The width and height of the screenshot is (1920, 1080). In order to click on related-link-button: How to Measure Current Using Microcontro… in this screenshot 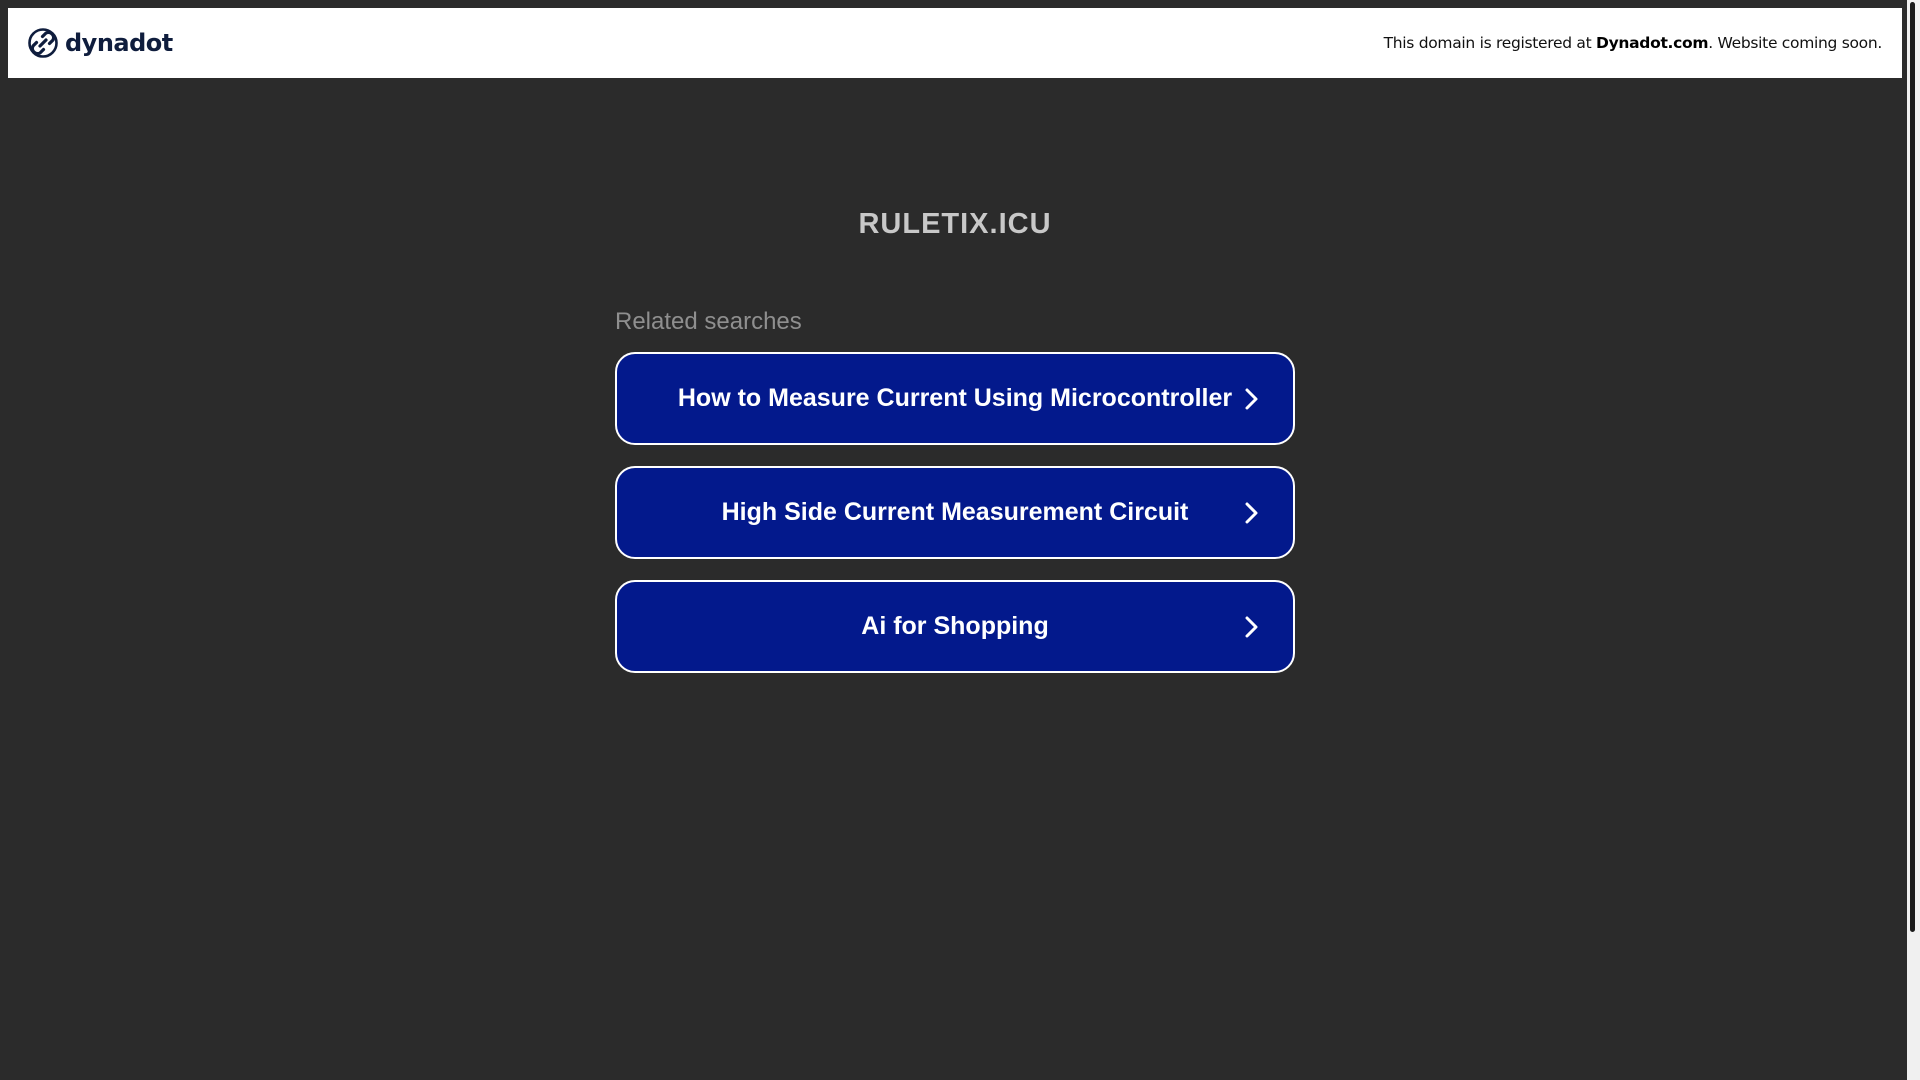, I will do `click(955, 398)`.